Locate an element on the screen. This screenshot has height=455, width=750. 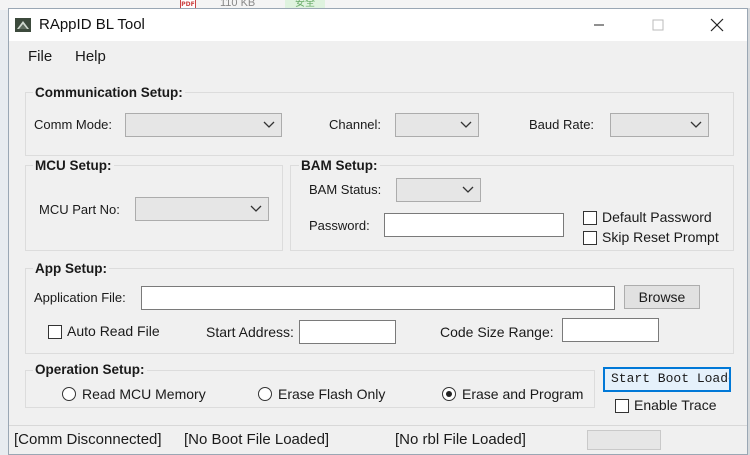
status-boot-file: [No Boot File Loaded] is located at coordinates (257, 439).